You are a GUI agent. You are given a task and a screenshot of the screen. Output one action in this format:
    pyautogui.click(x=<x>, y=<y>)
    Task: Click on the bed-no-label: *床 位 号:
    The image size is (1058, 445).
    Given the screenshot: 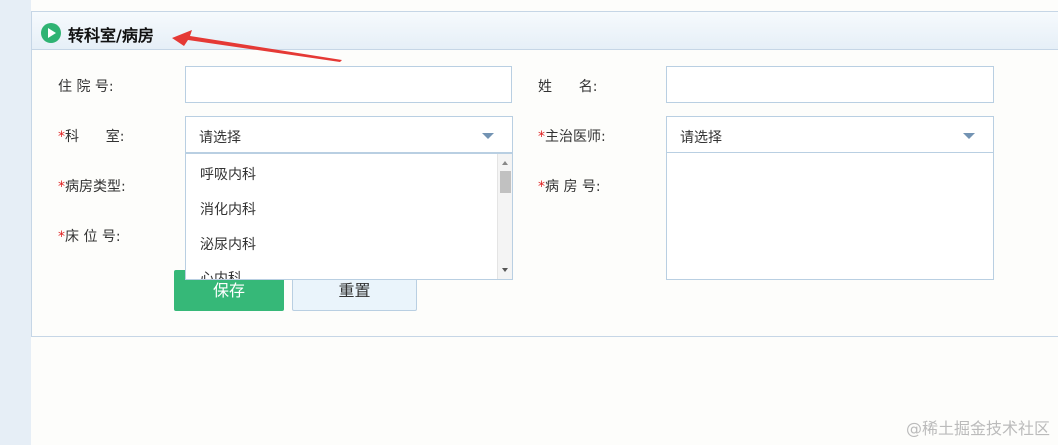 What is the action you would take?
    pyautogui.click(x=89, y=236)
    